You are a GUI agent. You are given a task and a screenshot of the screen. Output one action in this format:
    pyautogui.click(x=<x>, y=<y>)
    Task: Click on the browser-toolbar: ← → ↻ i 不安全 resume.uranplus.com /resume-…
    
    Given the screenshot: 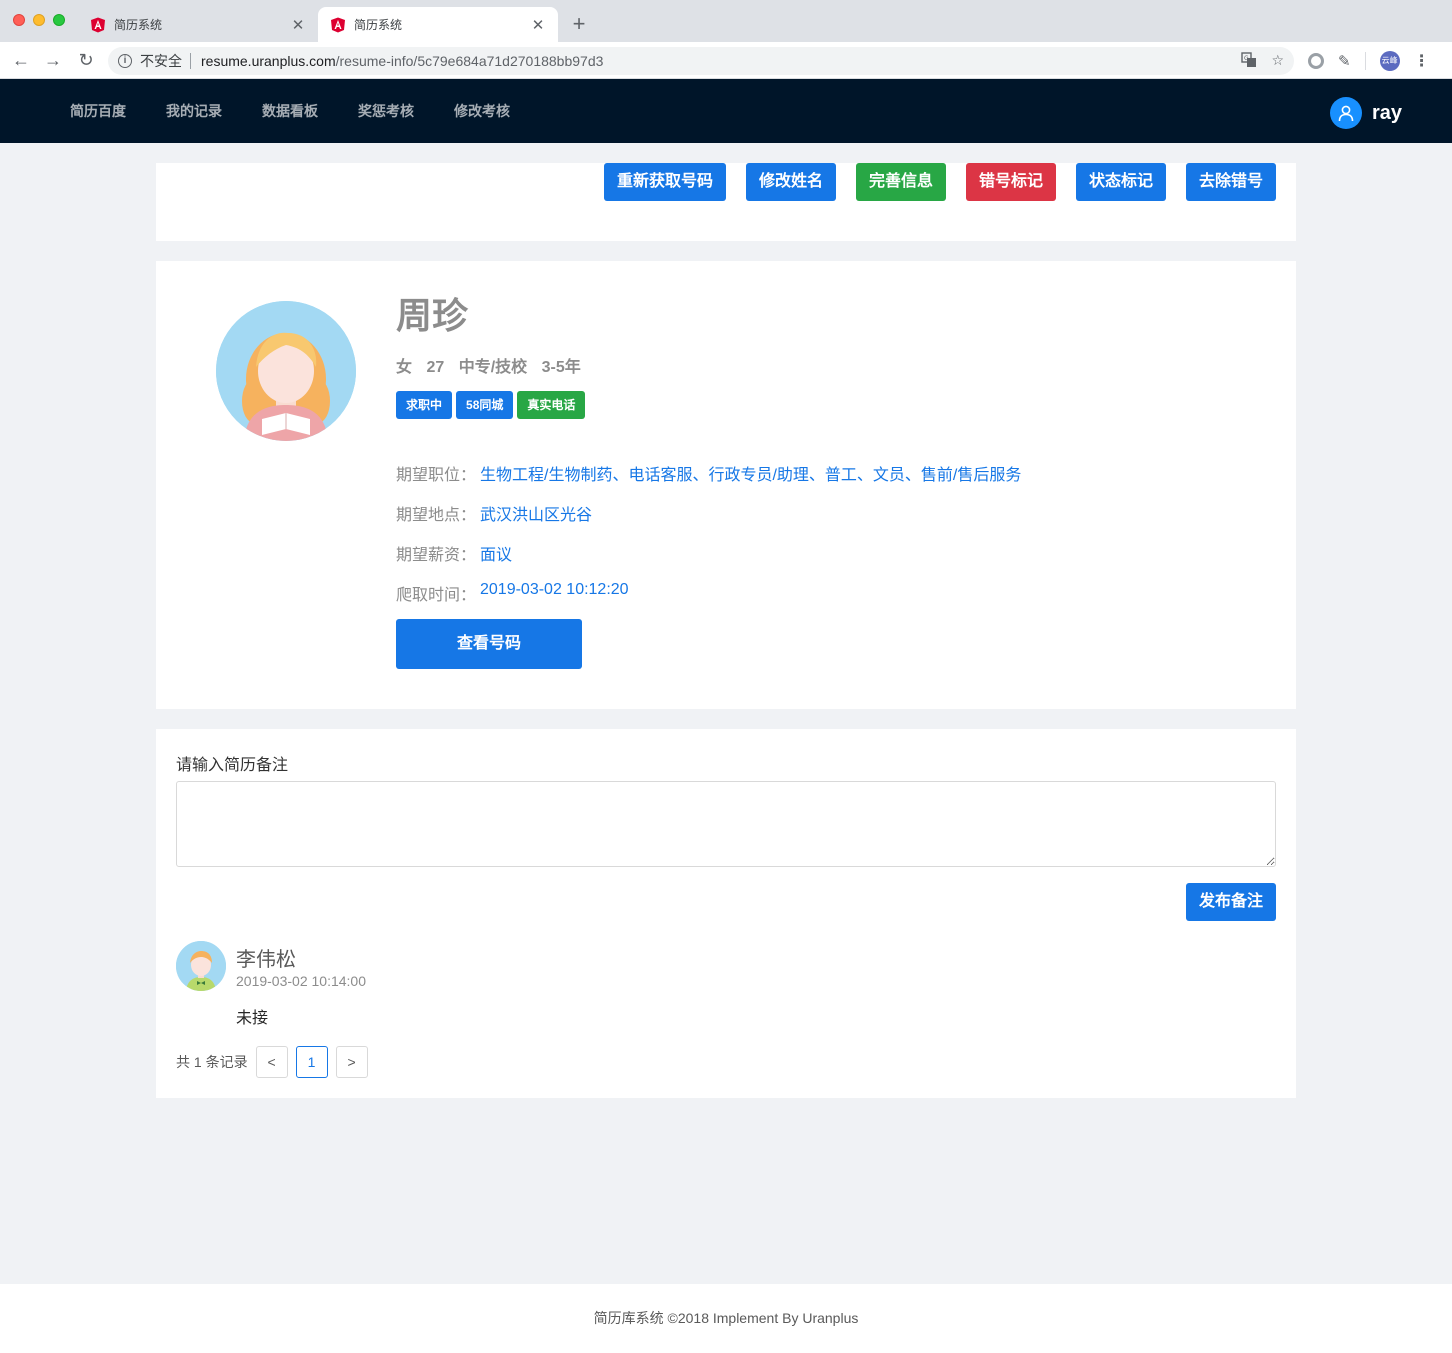 What is the action you would take?
    pyautogui.click(x=726, y=60)
    